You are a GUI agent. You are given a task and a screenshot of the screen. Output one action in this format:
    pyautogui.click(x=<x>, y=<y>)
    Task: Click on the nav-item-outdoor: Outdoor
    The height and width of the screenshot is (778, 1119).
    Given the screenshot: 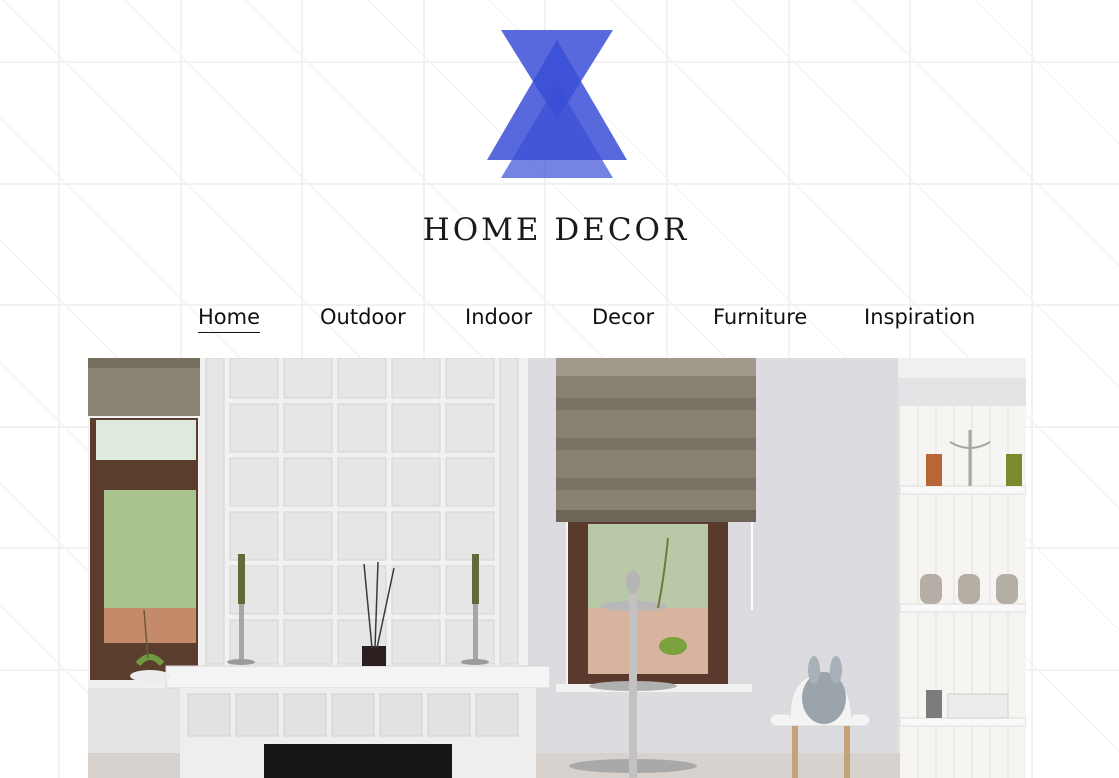 What is the action you would take?
    pyautogui.click(x=363, y=317)
    